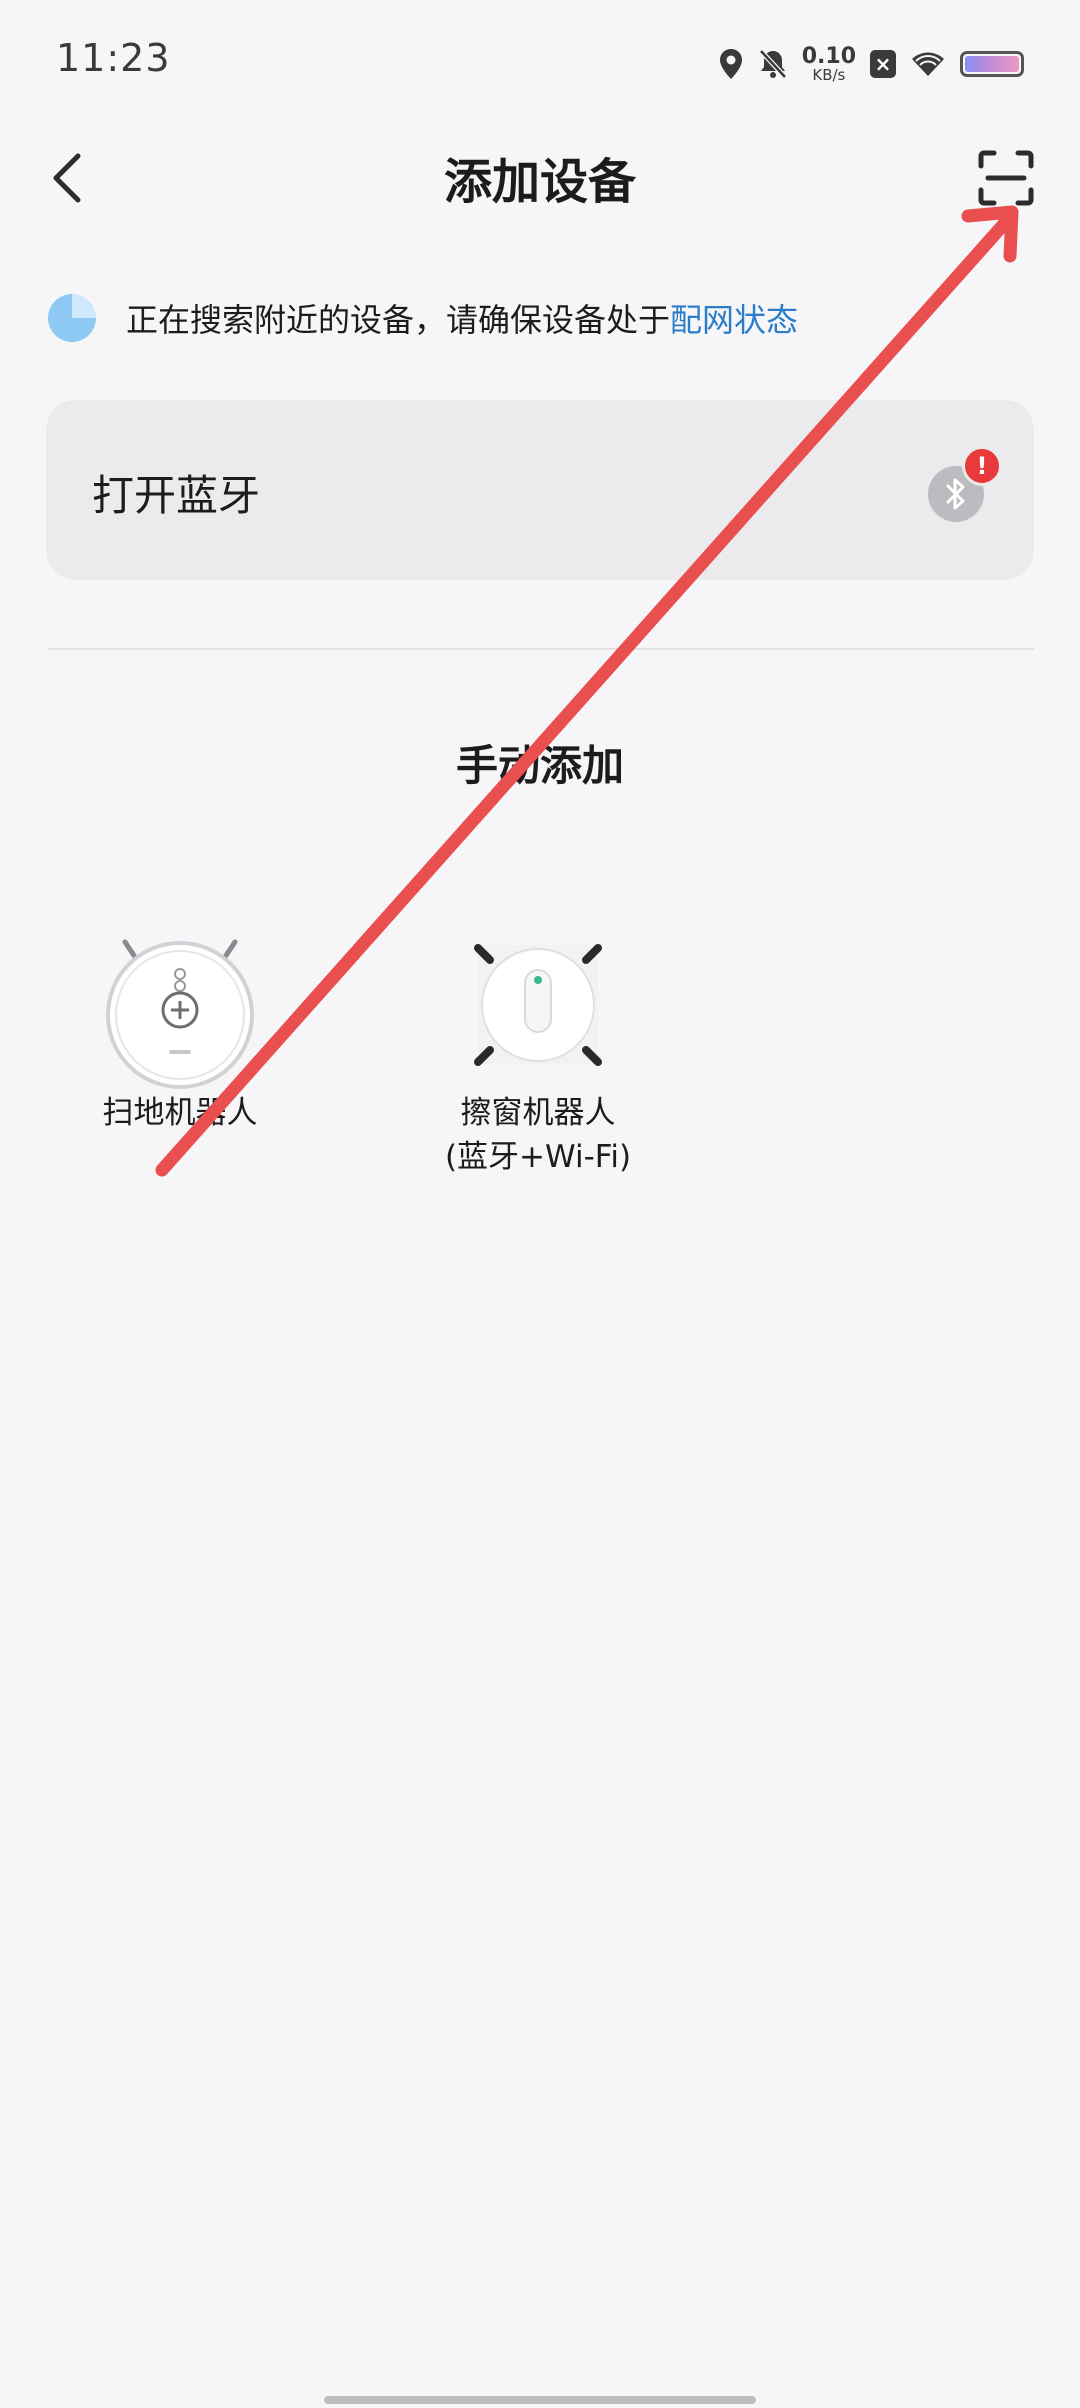 The width and height of the screenshot is (1080, 2408). I want to click on status-icons: 0.10 KB/s ×, so click(871, 64).